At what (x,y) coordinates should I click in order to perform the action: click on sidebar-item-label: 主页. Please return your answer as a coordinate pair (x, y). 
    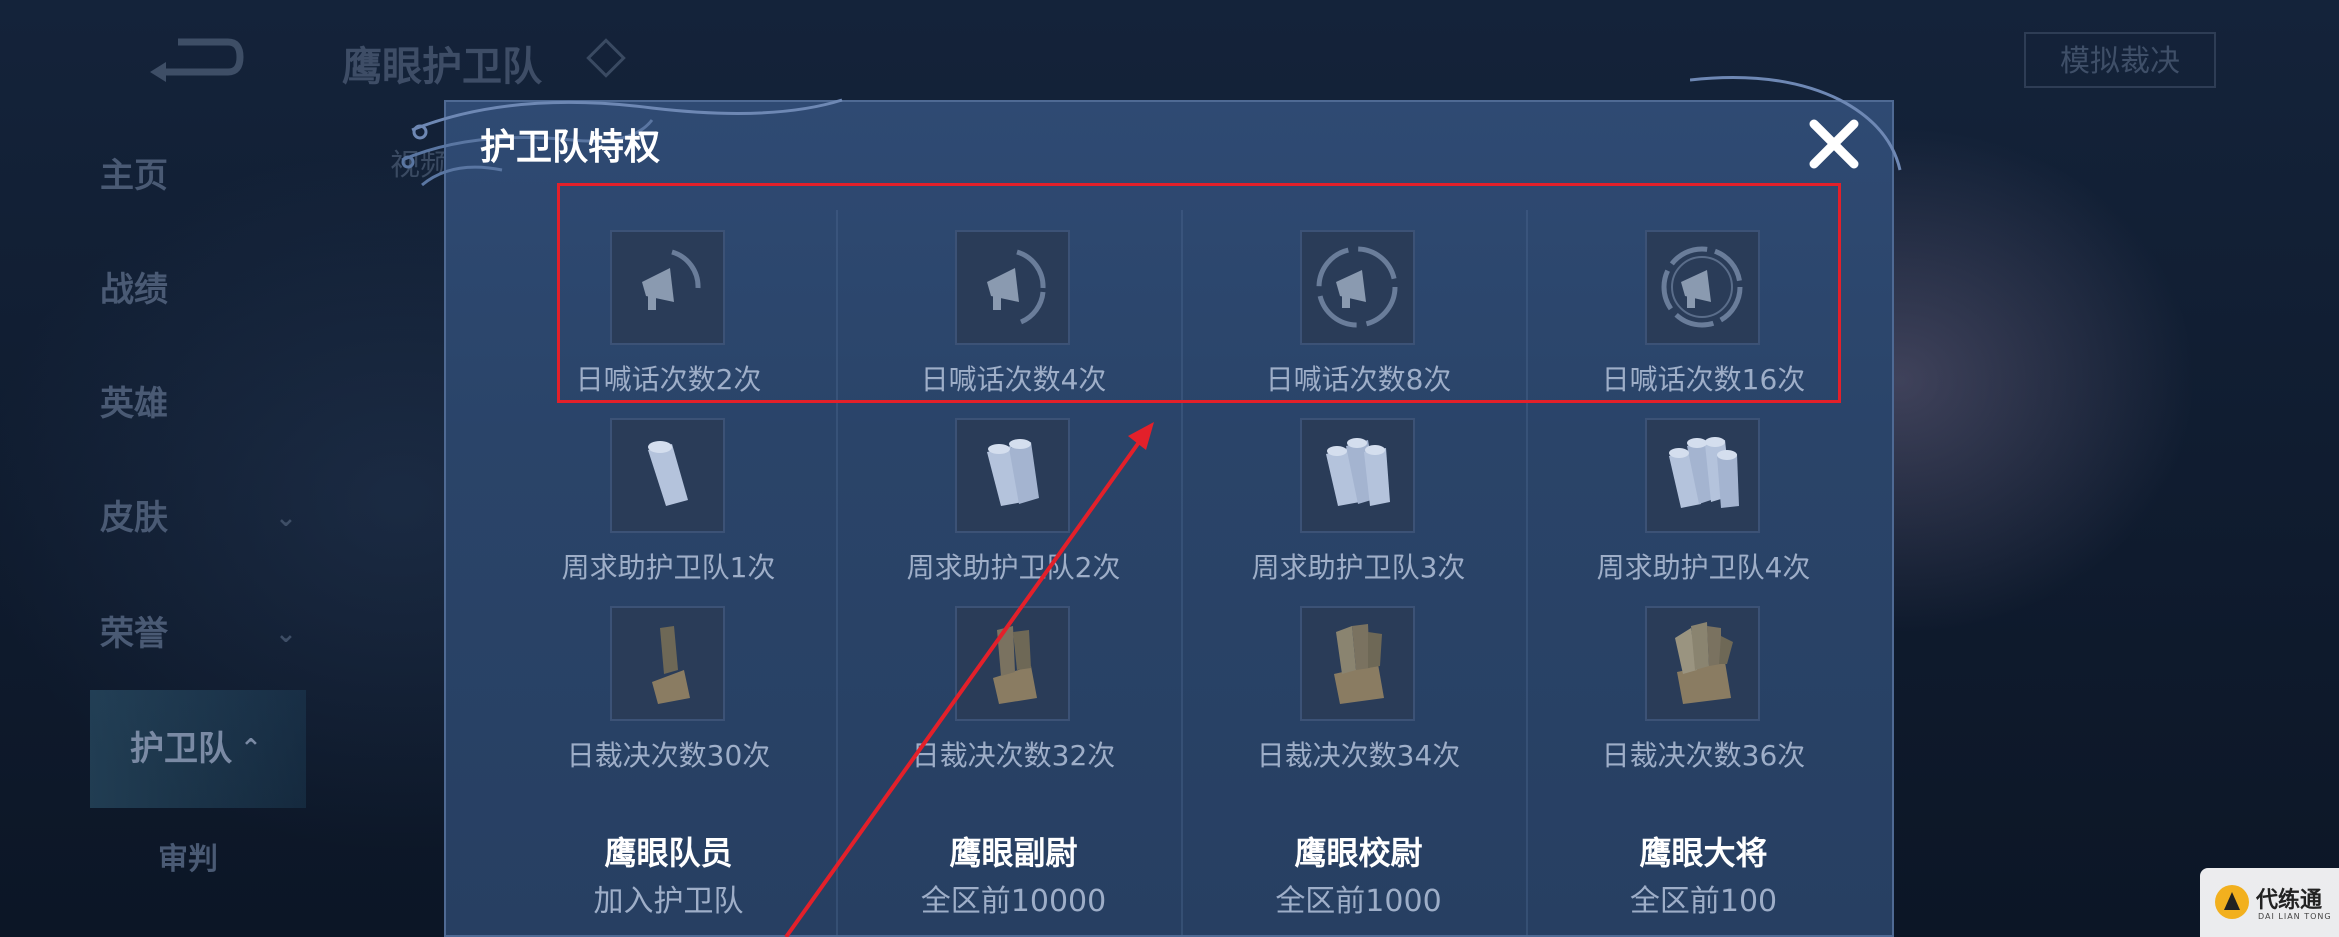
    Looking at the image, I should click on (134, 176).